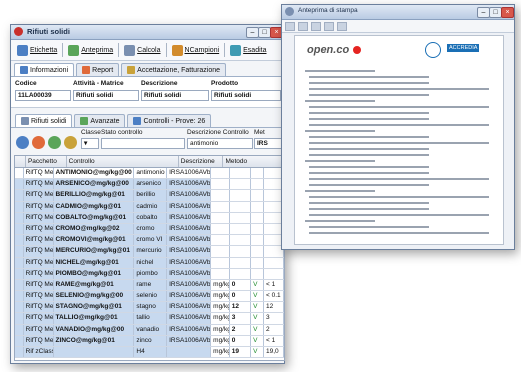  I want to click on subtab-controlli: Controlli - Prove: 26, so click(169, 120).